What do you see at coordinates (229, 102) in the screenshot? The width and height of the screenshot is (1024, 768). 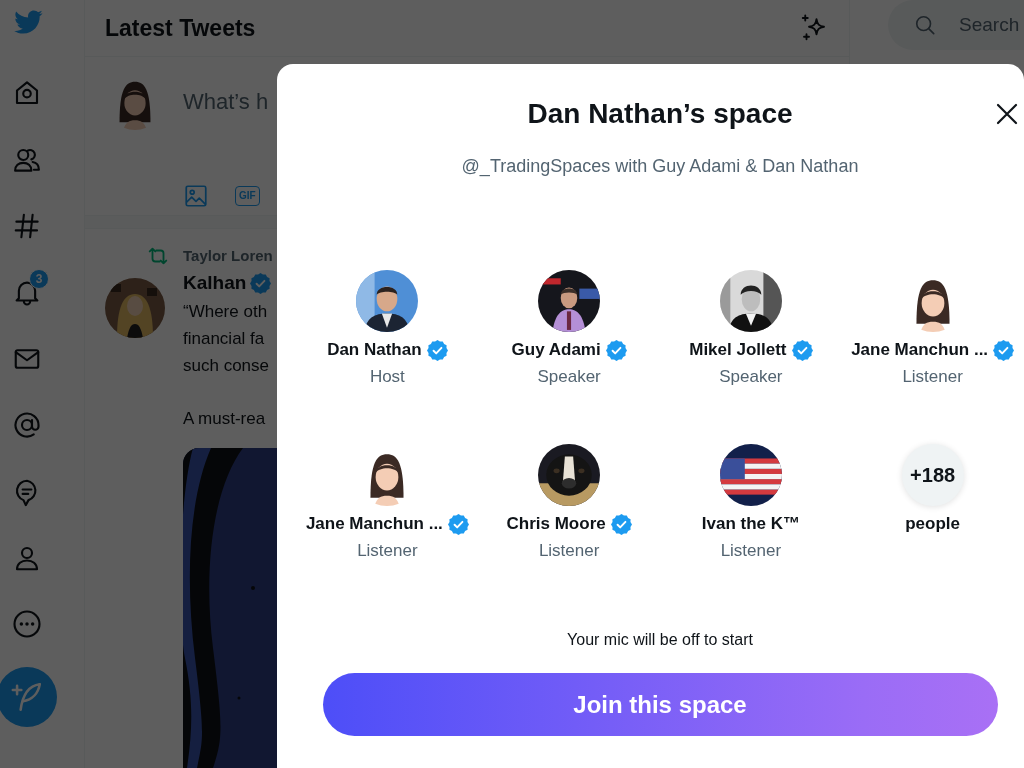 I see `compose-field: What’s h` at bounding box center [229, 102].